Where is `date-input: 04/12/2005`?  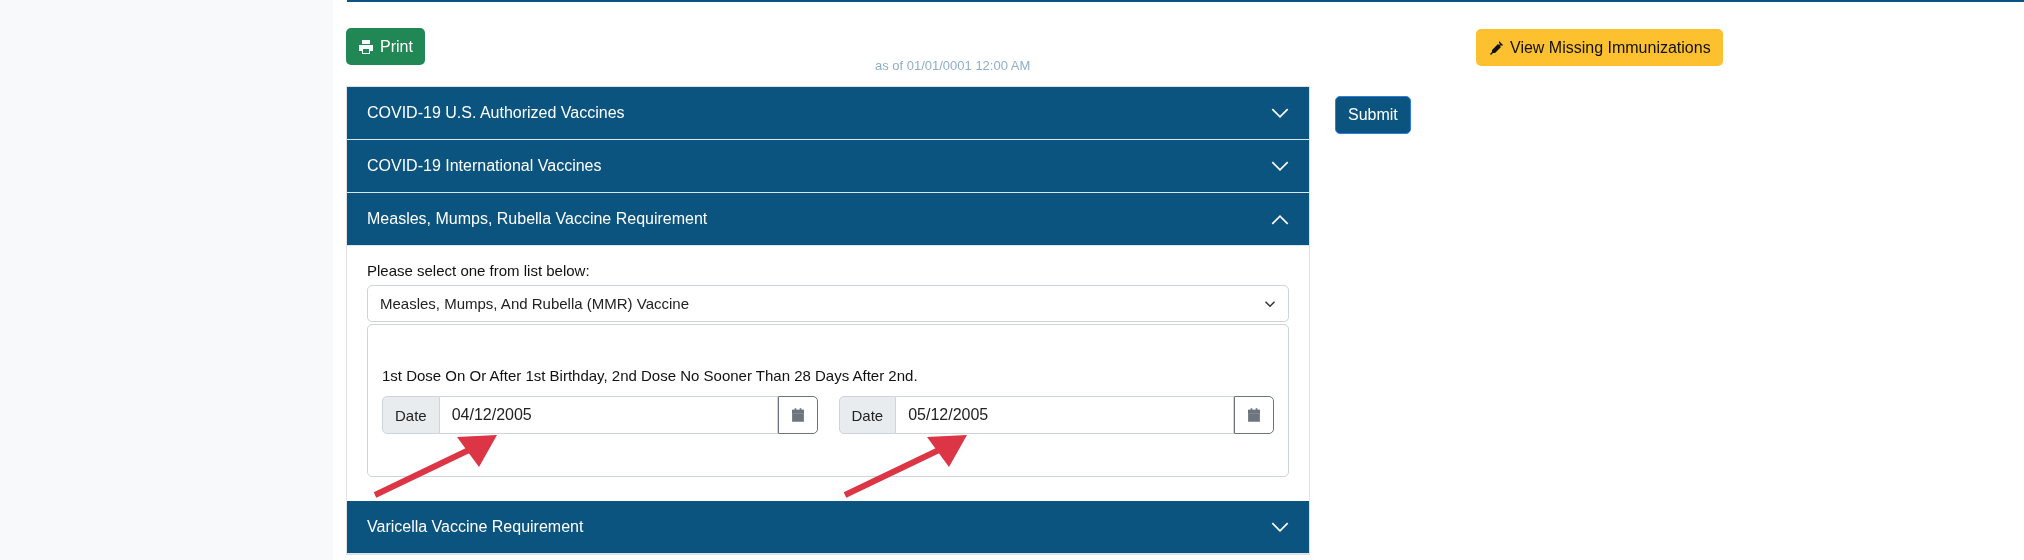 date-input: 04/12/2005 is located at coordinates (608, 415).